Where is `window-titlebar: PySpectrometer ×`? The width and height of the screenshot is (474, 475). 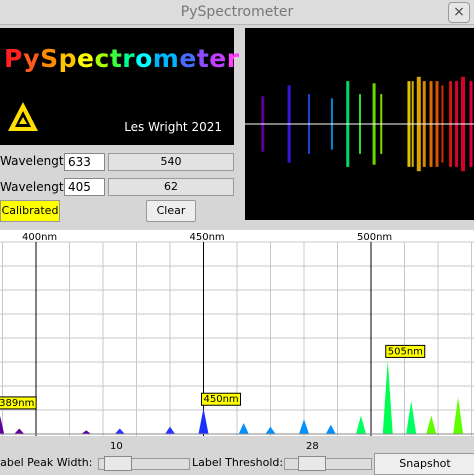 window-titlebar: PySpectrometer × is located at coordinates (237, 12).